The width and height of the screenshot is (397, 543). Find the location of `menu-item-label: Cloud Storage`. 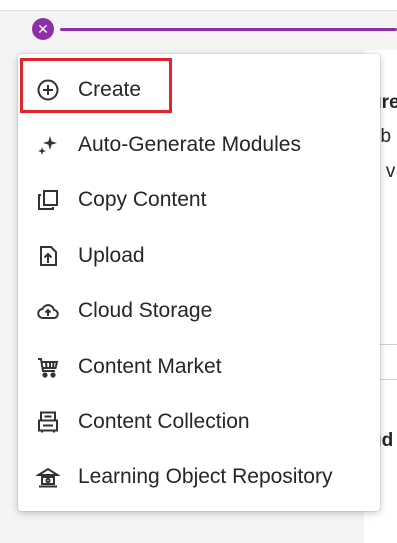

menu-item-label: Cloud Storage is located at coordinates (145, 311).